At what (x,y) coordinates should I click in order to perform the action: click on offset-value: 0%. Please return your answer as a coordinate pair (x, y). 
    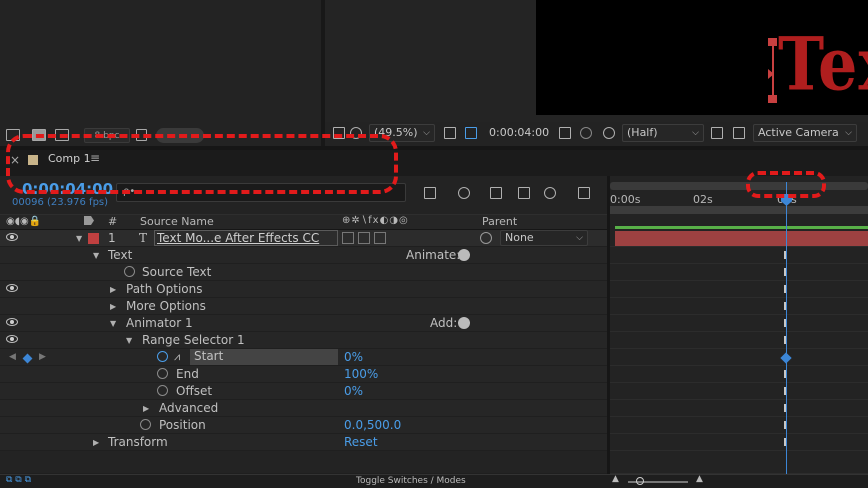
    Looking at the image, I should click on (353, 391).